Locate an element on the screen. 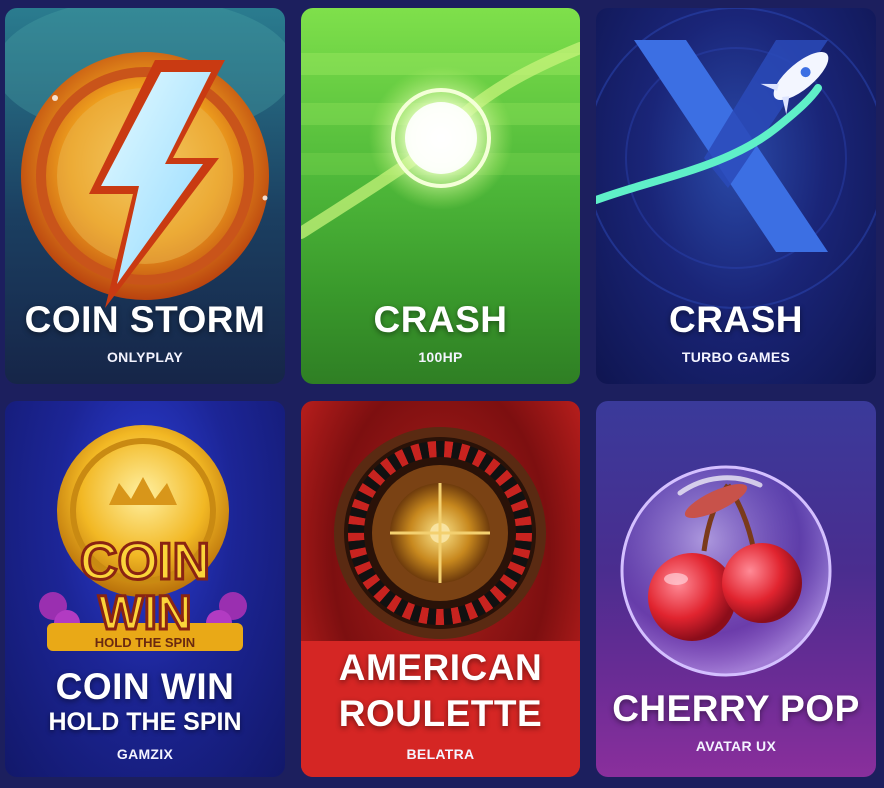 The height and width of the screenshot is (788, 884). game-title: COIN STORM is located at coordinates (145, 319).